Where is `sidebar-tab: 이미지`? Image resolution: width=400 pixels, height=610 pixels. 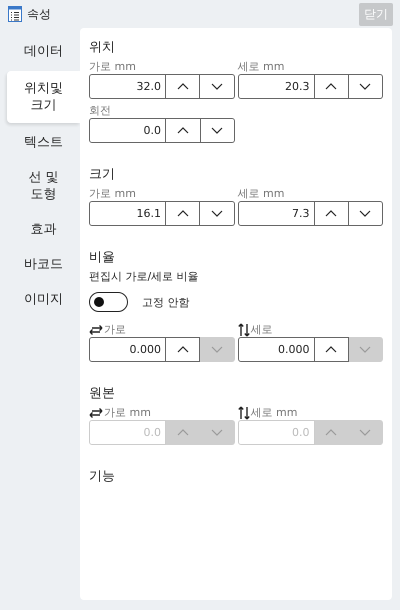
sidebar-tab: 이미지 is located at coordinates (43, 299).